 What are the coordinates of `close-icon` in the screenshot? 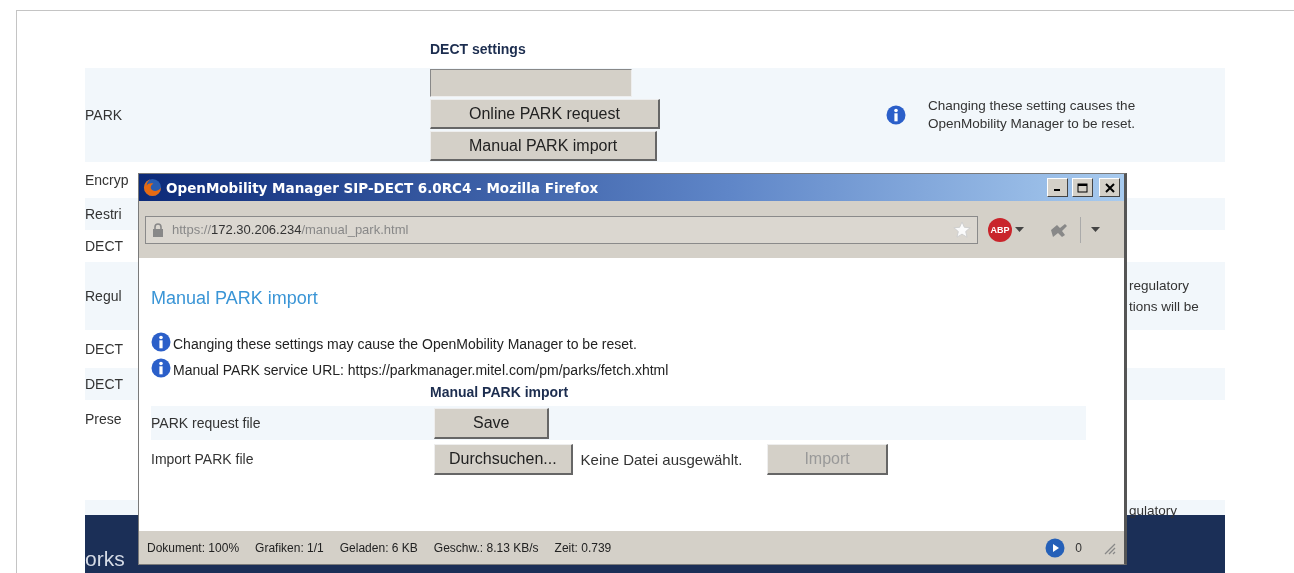 It's located at (1109, 187).